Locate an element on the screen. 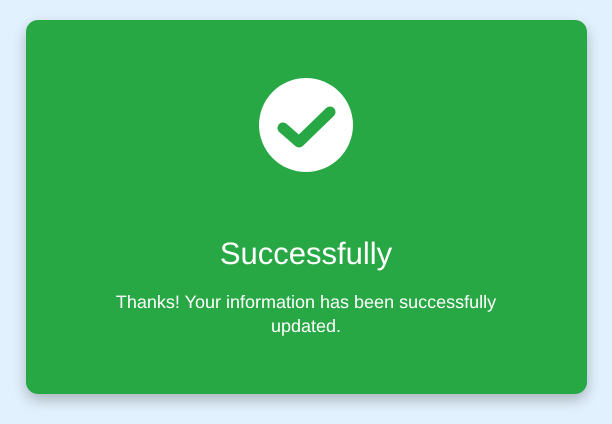  dialog-title: Successfully is located at coordinates (306, 254).